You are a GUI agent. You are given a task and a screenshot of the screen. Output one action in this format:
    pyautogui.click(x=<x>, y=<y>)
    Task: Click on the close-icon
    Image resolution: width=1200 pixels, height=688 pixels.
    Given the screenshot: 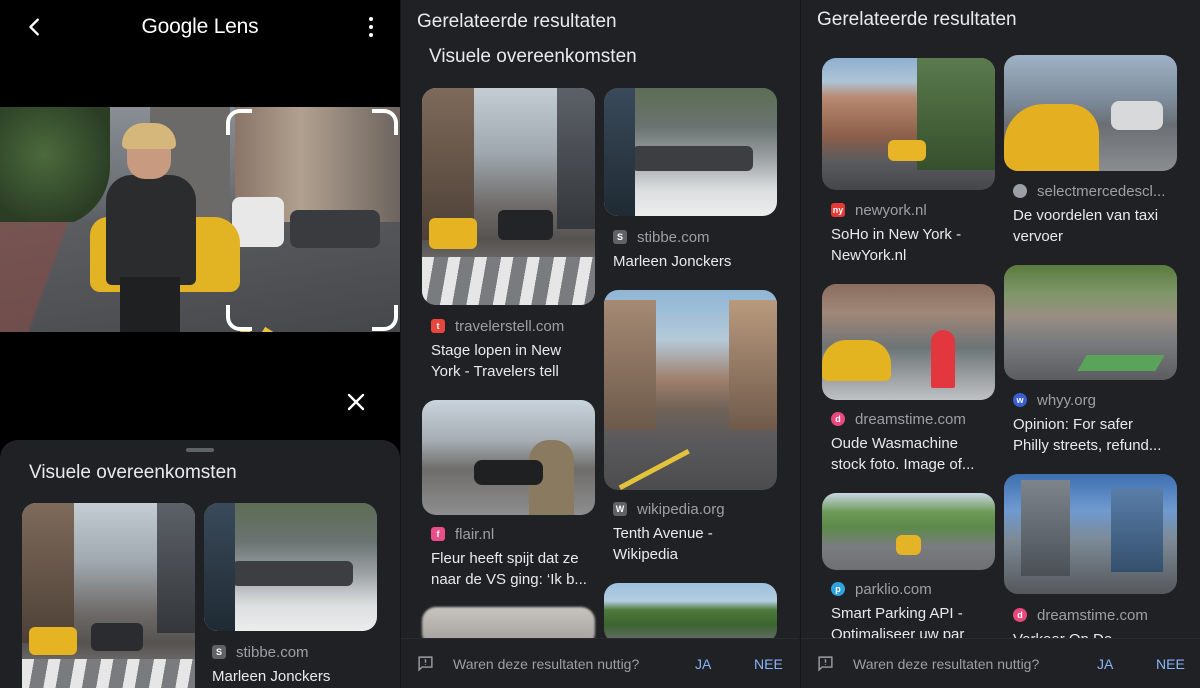 What is the action you would take?
    pyautogui.click(x=356, y=402)
    